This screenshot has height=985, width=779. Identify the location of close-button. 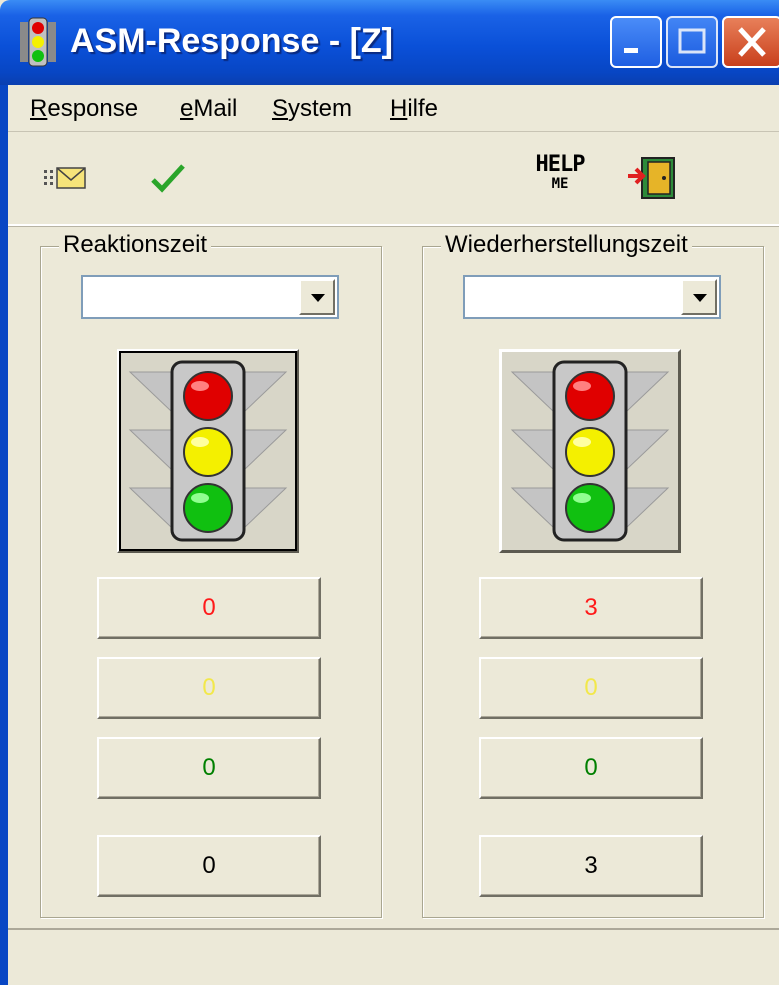
(750, 42).